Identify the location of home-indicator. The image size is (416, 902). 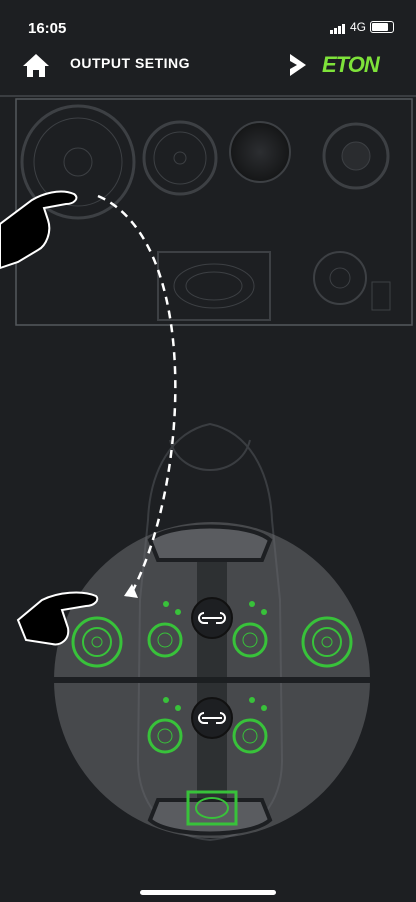
(208, 892).